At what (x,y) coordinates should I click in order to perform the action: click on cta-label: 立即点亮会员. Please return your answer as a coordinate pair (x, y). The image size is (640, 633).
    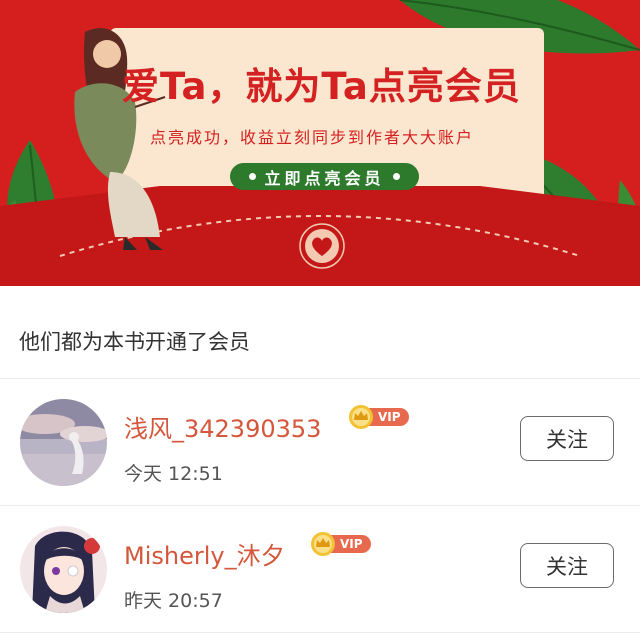
    Looking at the image, I should click on (324, 178).